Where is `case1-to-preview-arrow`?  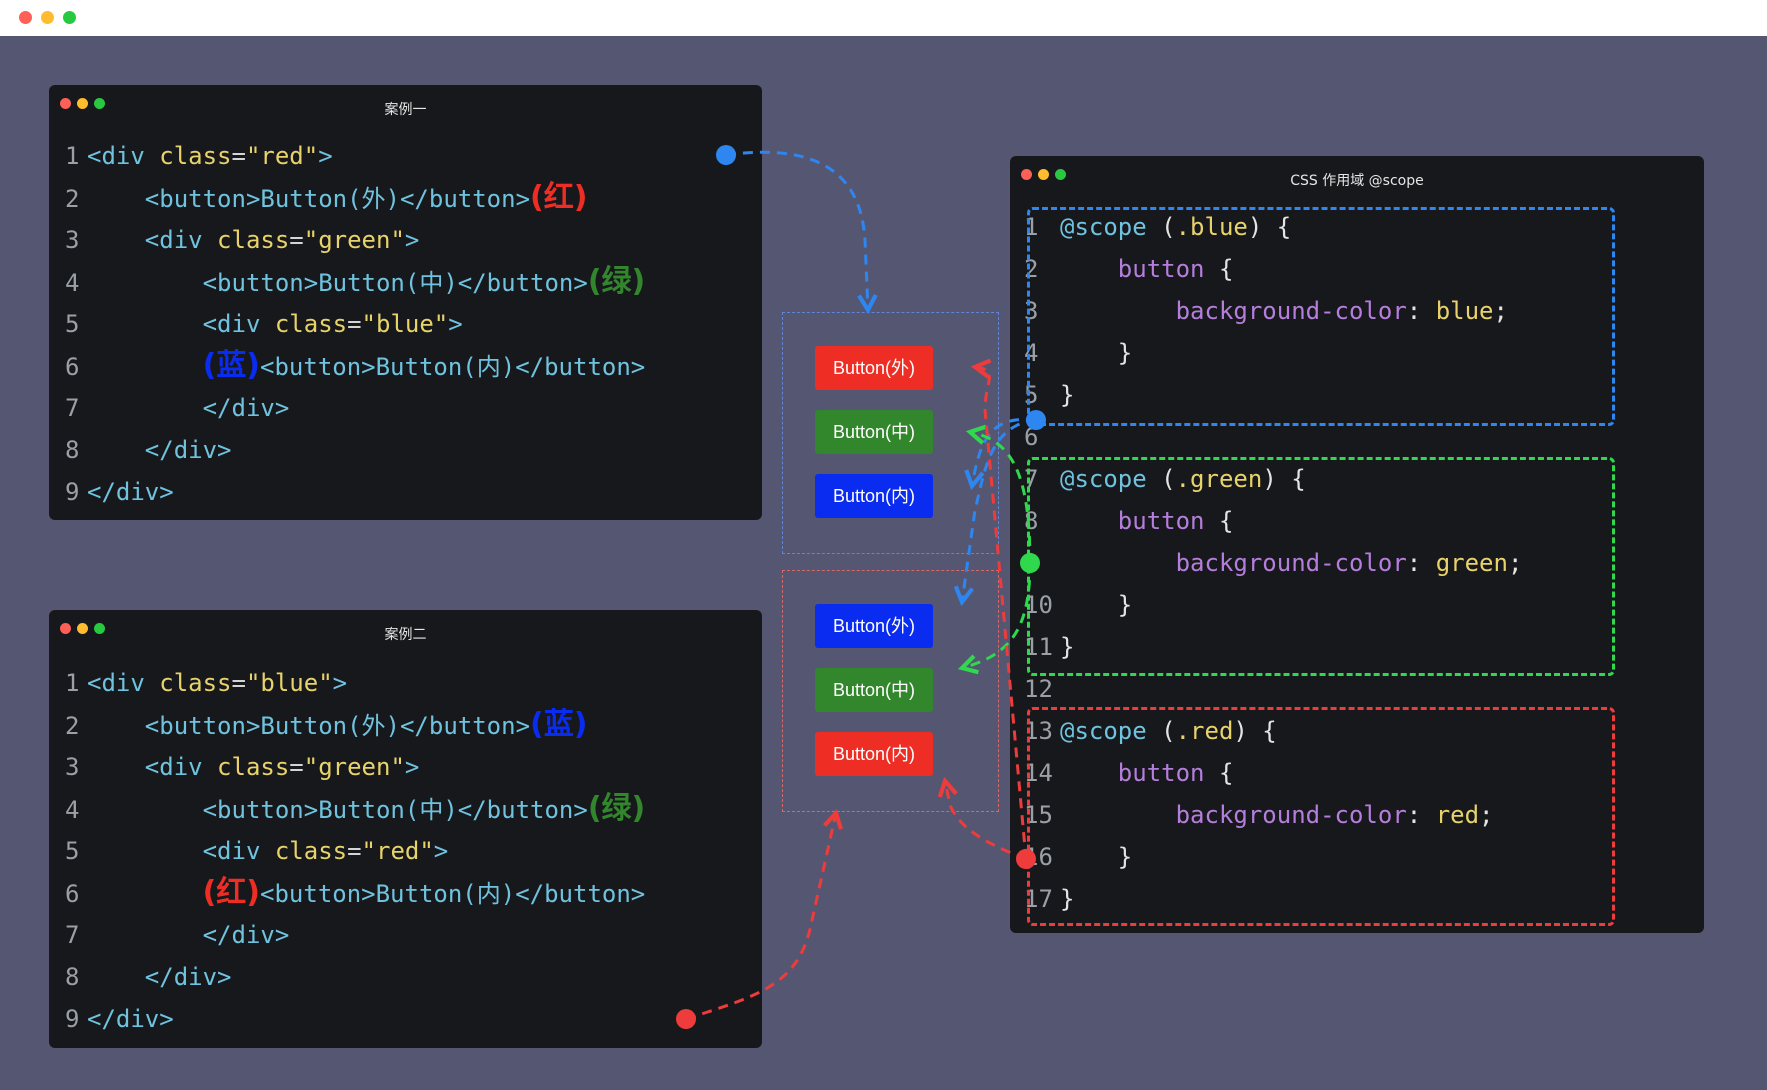
case1-to-preview-arrow is located at coordinates (796, 230).